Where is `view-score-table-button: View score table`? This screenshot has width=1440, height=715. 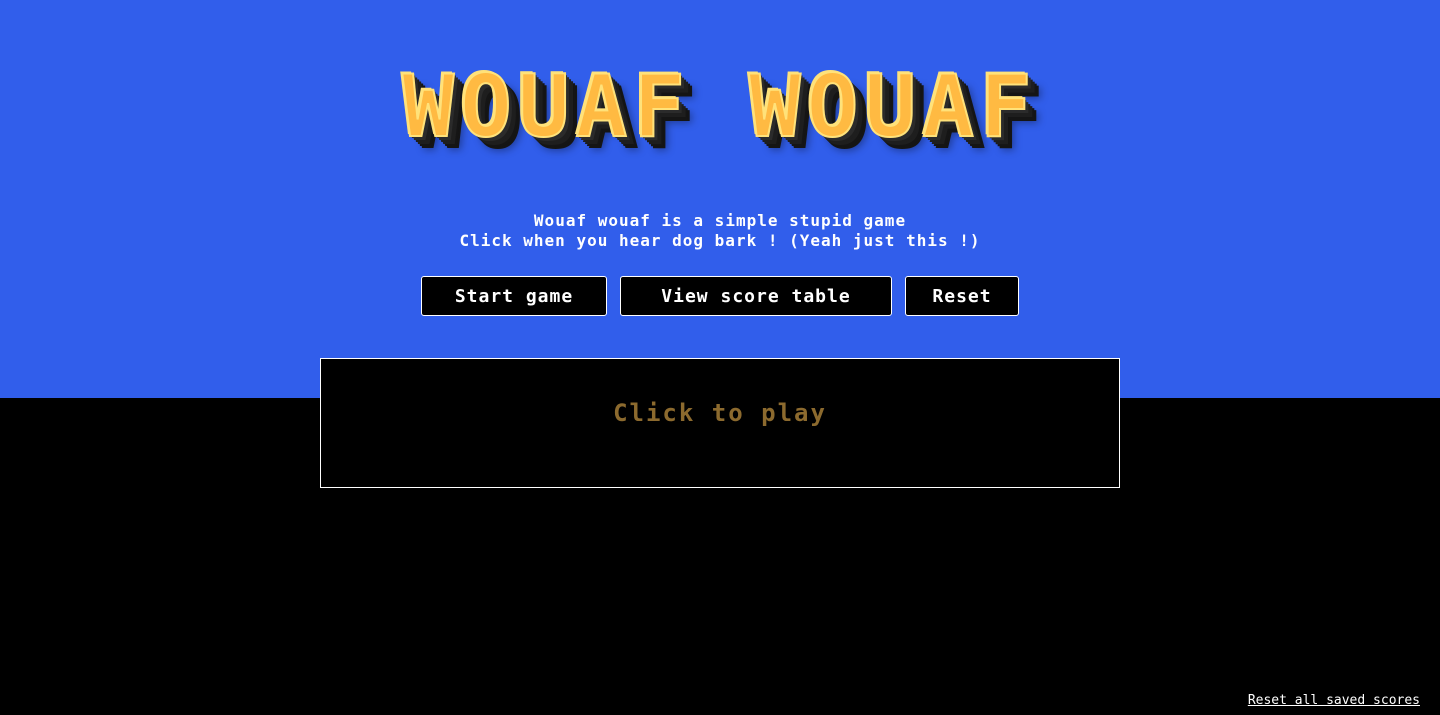 view-score-table-button: View score table is located at coordinates (756, 296).